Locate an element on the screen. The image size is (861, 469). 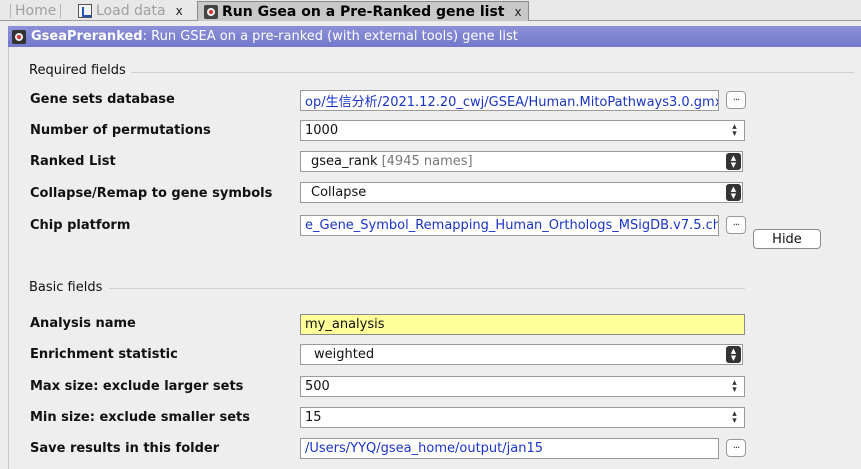
min-size-spinner: 15 ▴ ▾ is located at coordinates (522, 417).